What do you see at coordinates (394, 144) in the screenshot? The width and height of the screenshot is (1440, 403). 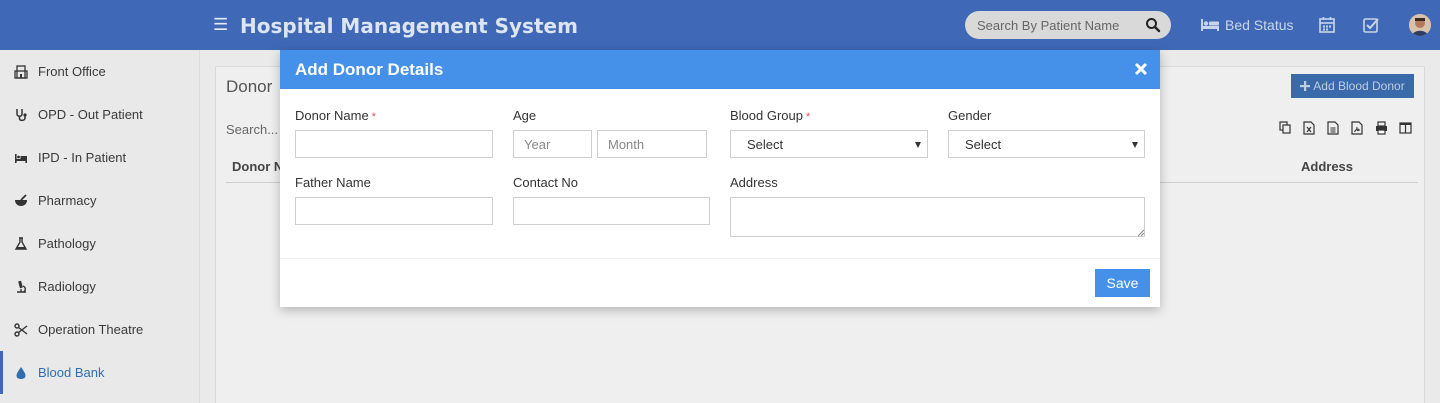 I see `donor-name-input` at bounding box center [394, 144].